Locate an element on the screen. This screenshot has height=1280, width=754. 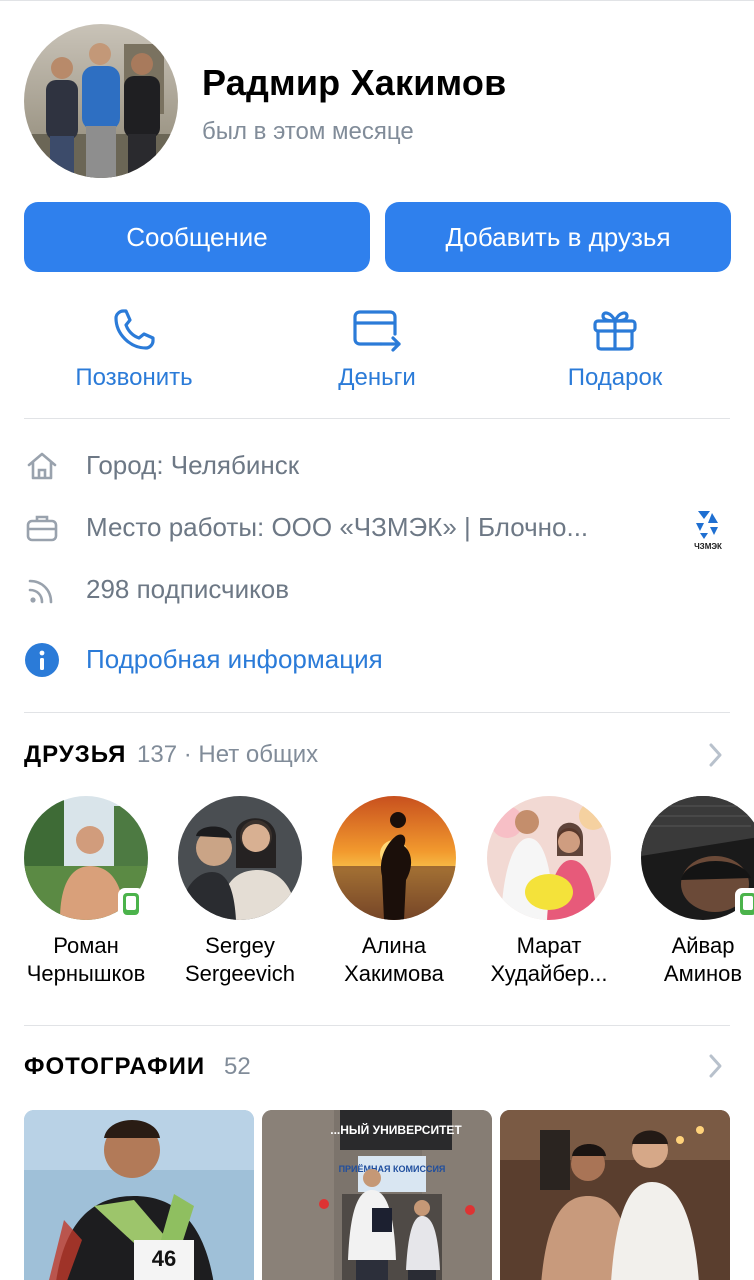
rss-followers-icon is located at coordinates (40, 591).